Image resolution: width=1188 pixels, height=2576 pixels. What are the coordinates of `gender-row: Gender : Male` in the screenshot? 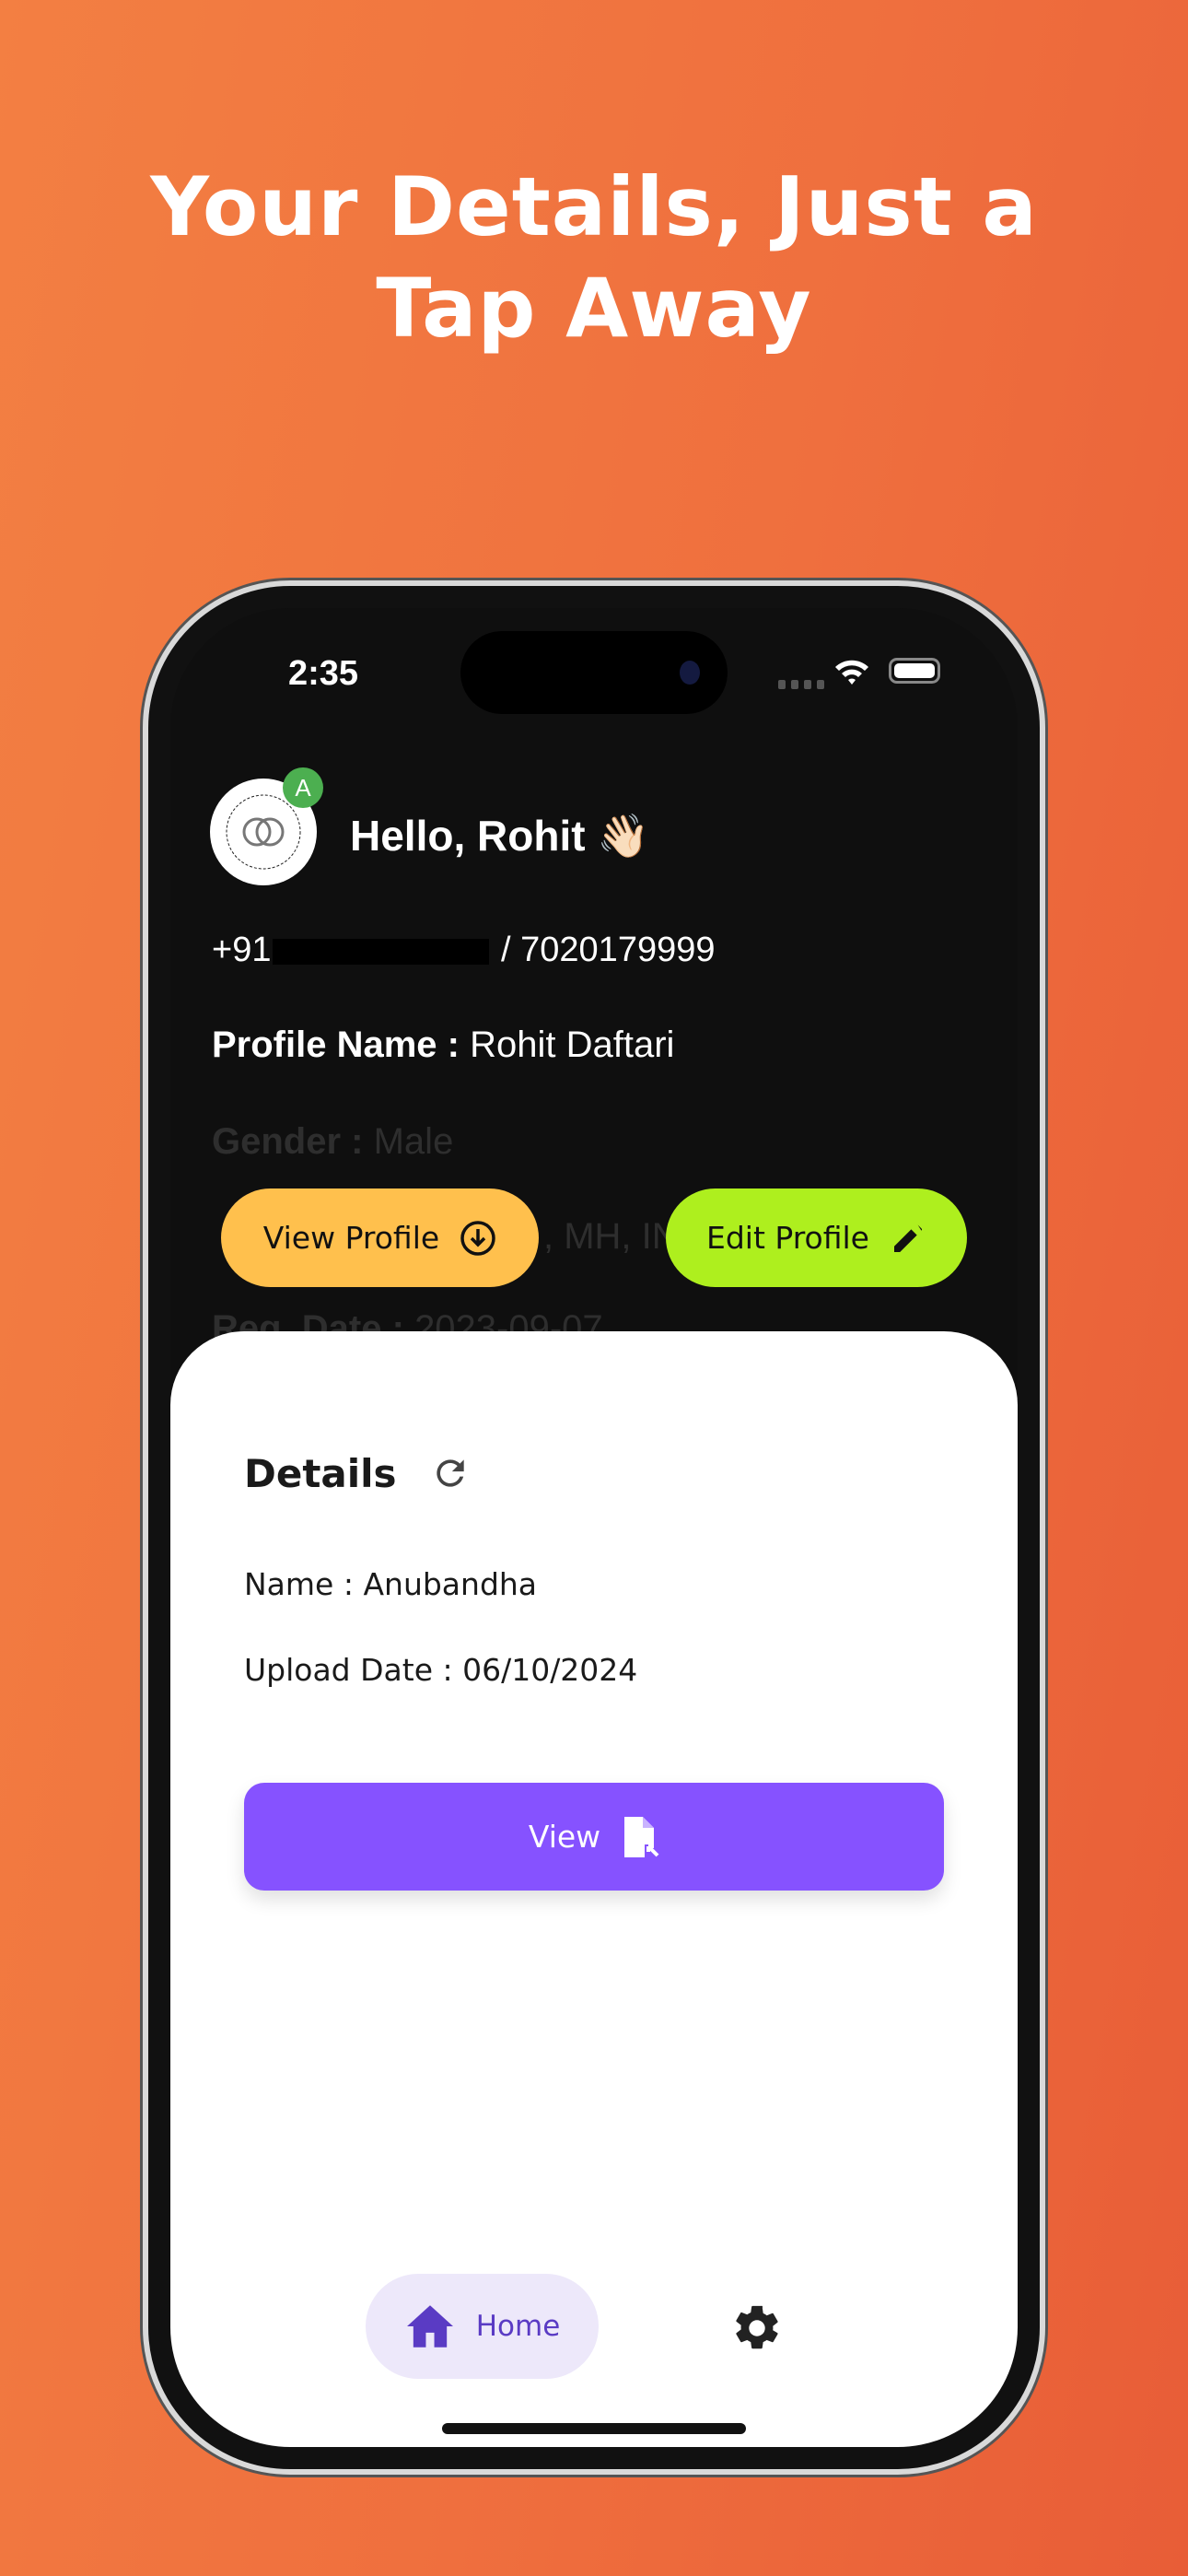 It's located at (332, 1142).